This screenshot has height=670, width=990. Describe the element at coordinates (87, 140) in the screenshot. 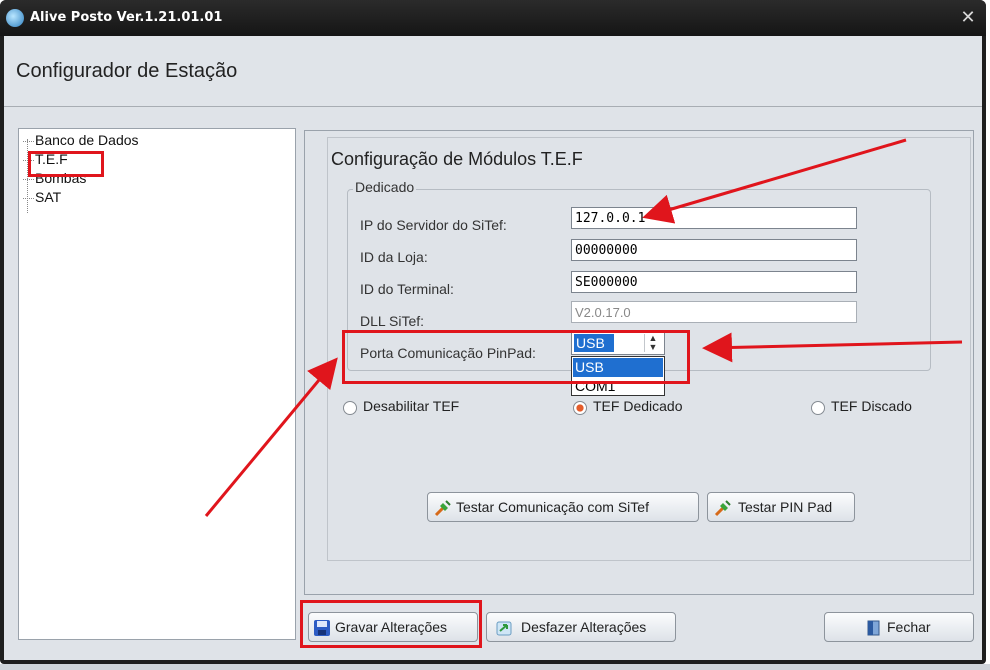

I see `tree-item-banco-de-dados: Banco de Dados` at that location.